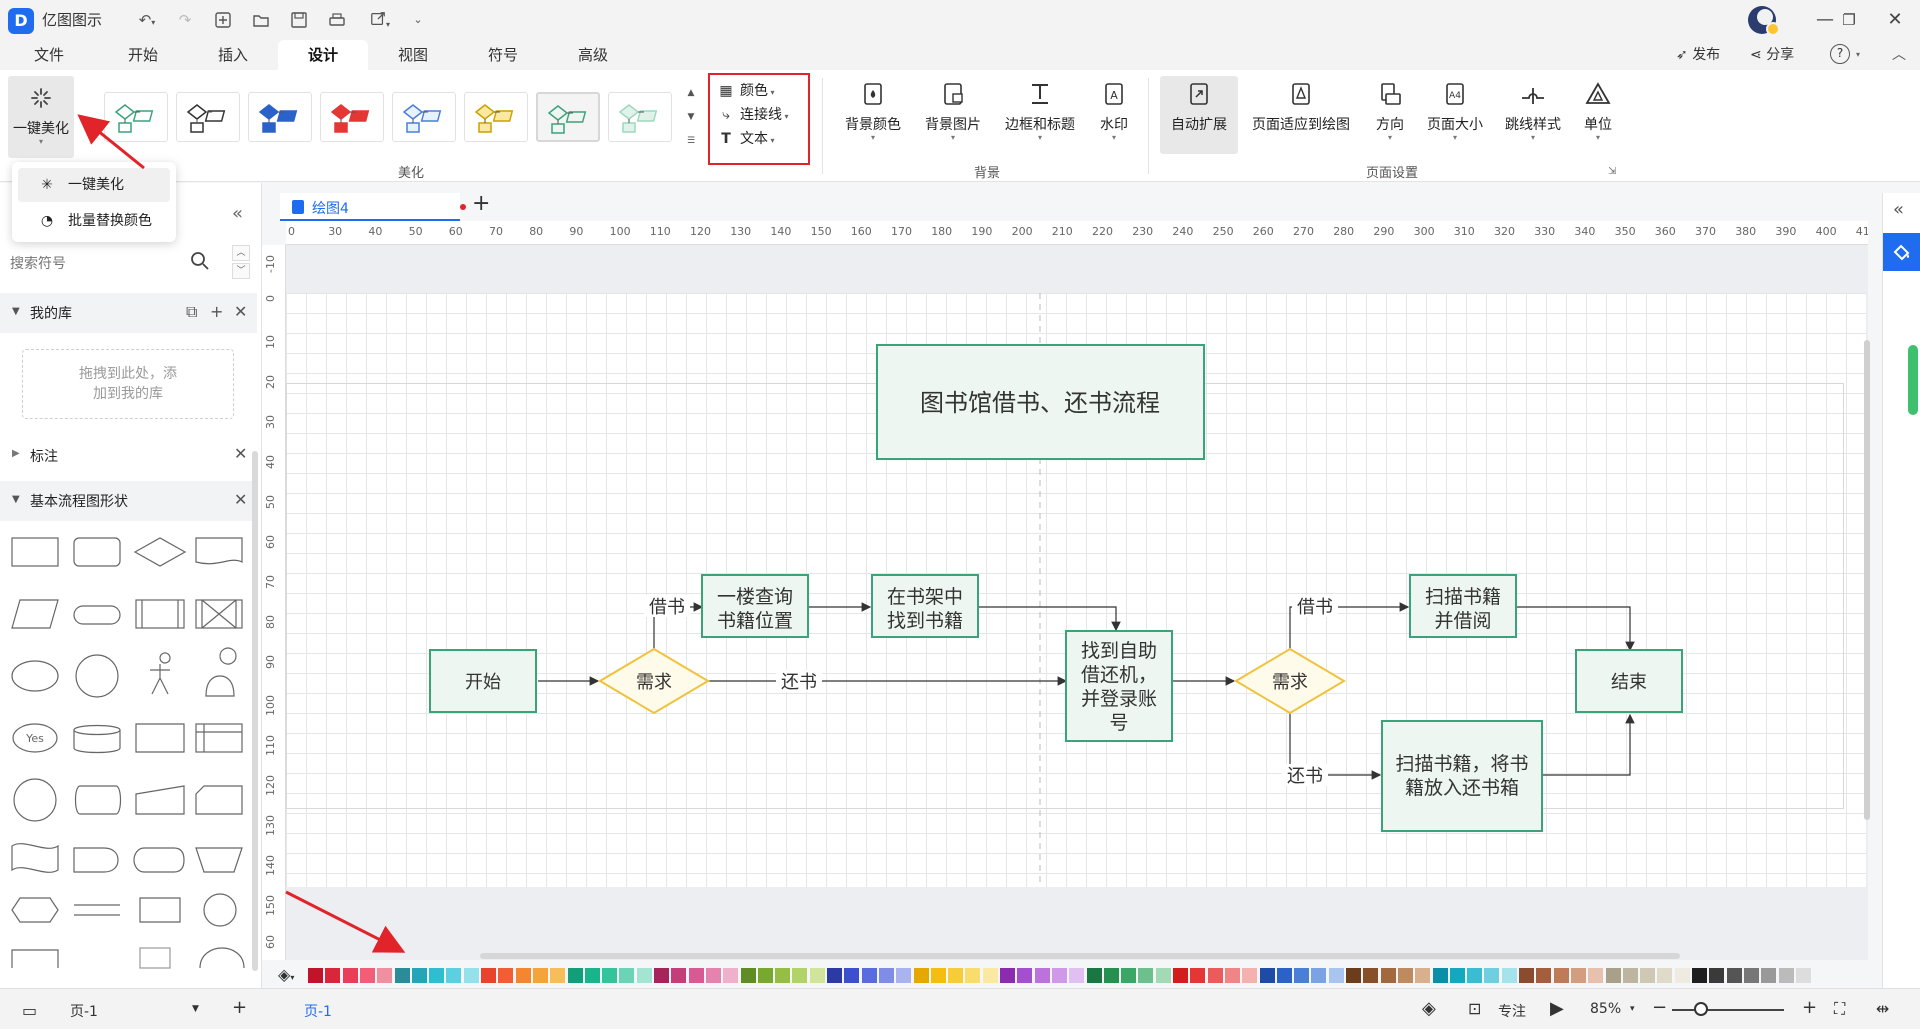 This screenshot has height=1029, width=1920. What do you see at coordinates (318, 1011) in the screenshot?
I see `active-page-tab: 页-1` at bounding box center [318, 1011].